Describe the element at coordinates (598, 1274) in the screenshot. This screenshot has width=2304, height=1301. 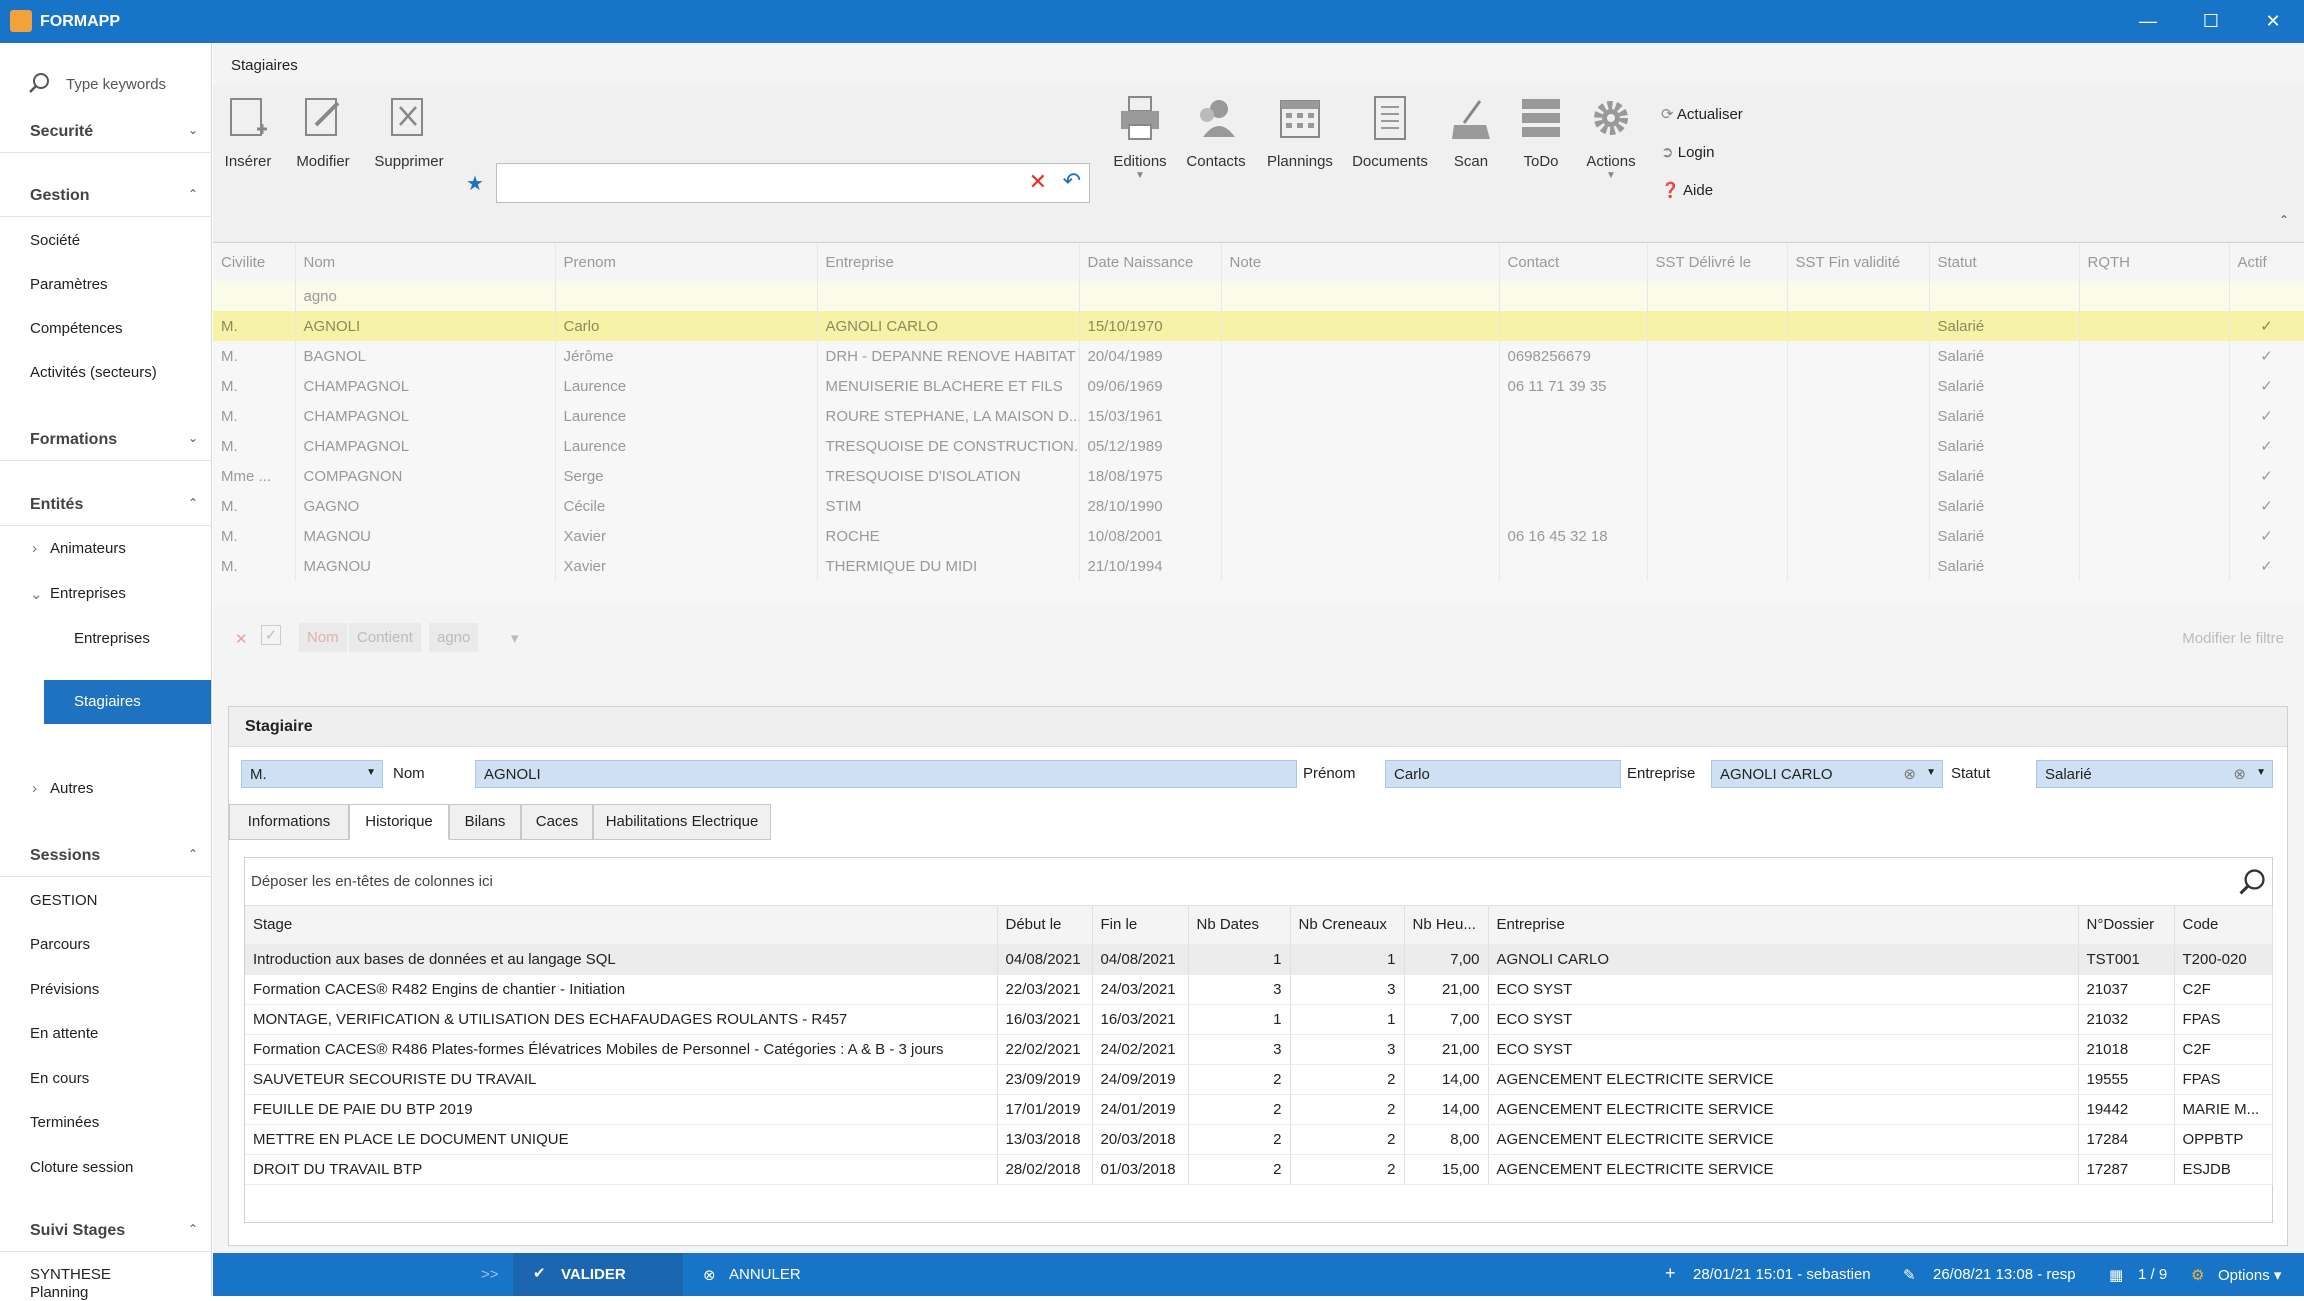
I see `validate-button: ✔ VALIDER` at that location.